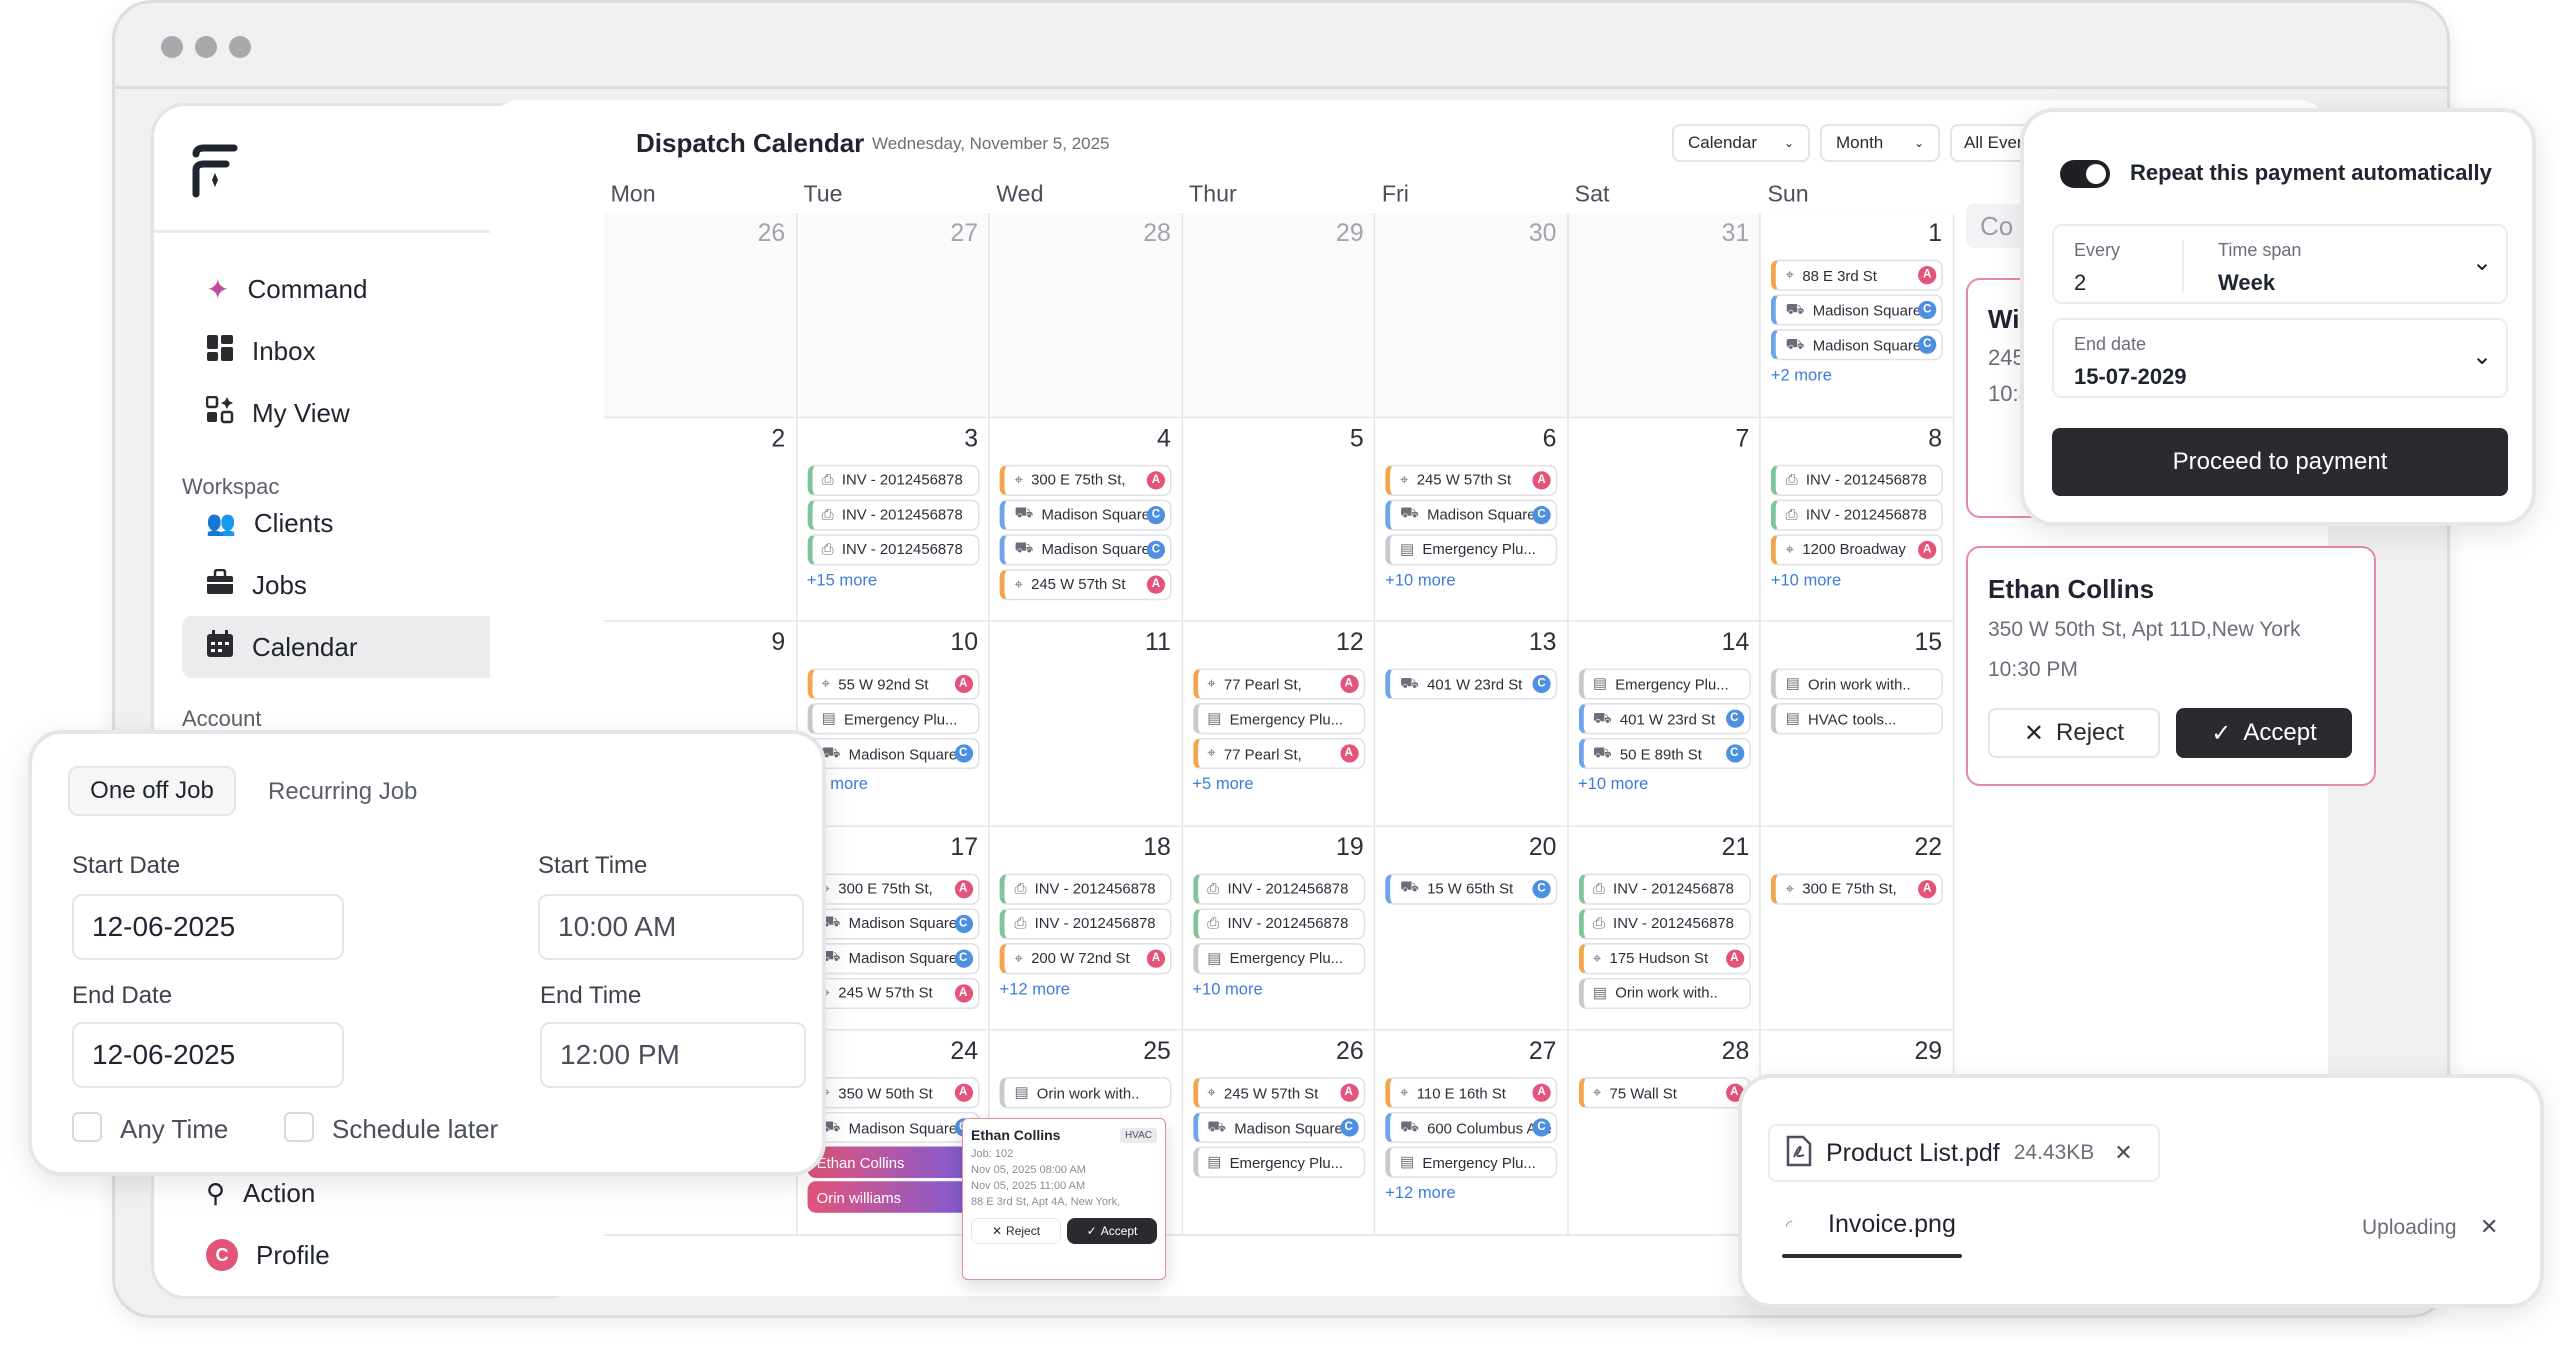 This screenshot has height=1355, width=2560. Describe the element at coordinates (342, 792) in the screenshot. I see `tab-recurring-job: Recurring Job` at that location.